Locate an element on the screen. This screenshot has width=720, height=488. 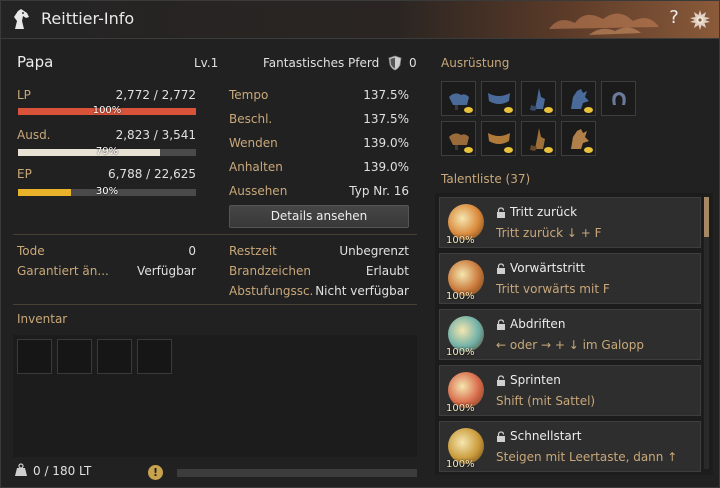
titlebar: Reittier-Info ? is located at coordinates (360, 20).